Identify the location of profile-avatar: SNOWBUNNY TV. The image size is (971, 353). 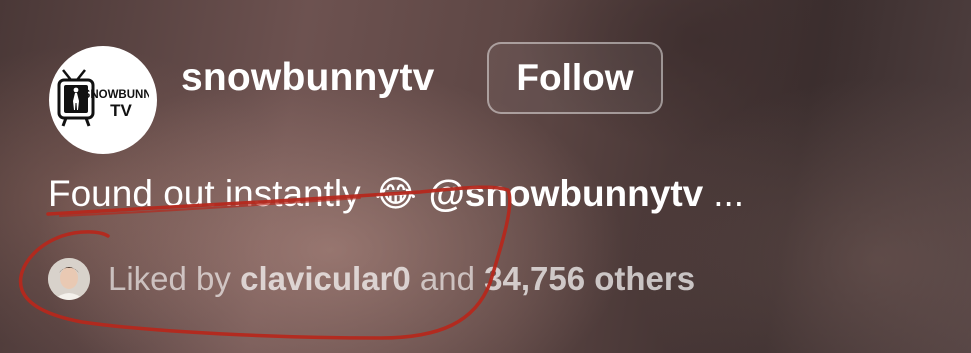
(103, 100).